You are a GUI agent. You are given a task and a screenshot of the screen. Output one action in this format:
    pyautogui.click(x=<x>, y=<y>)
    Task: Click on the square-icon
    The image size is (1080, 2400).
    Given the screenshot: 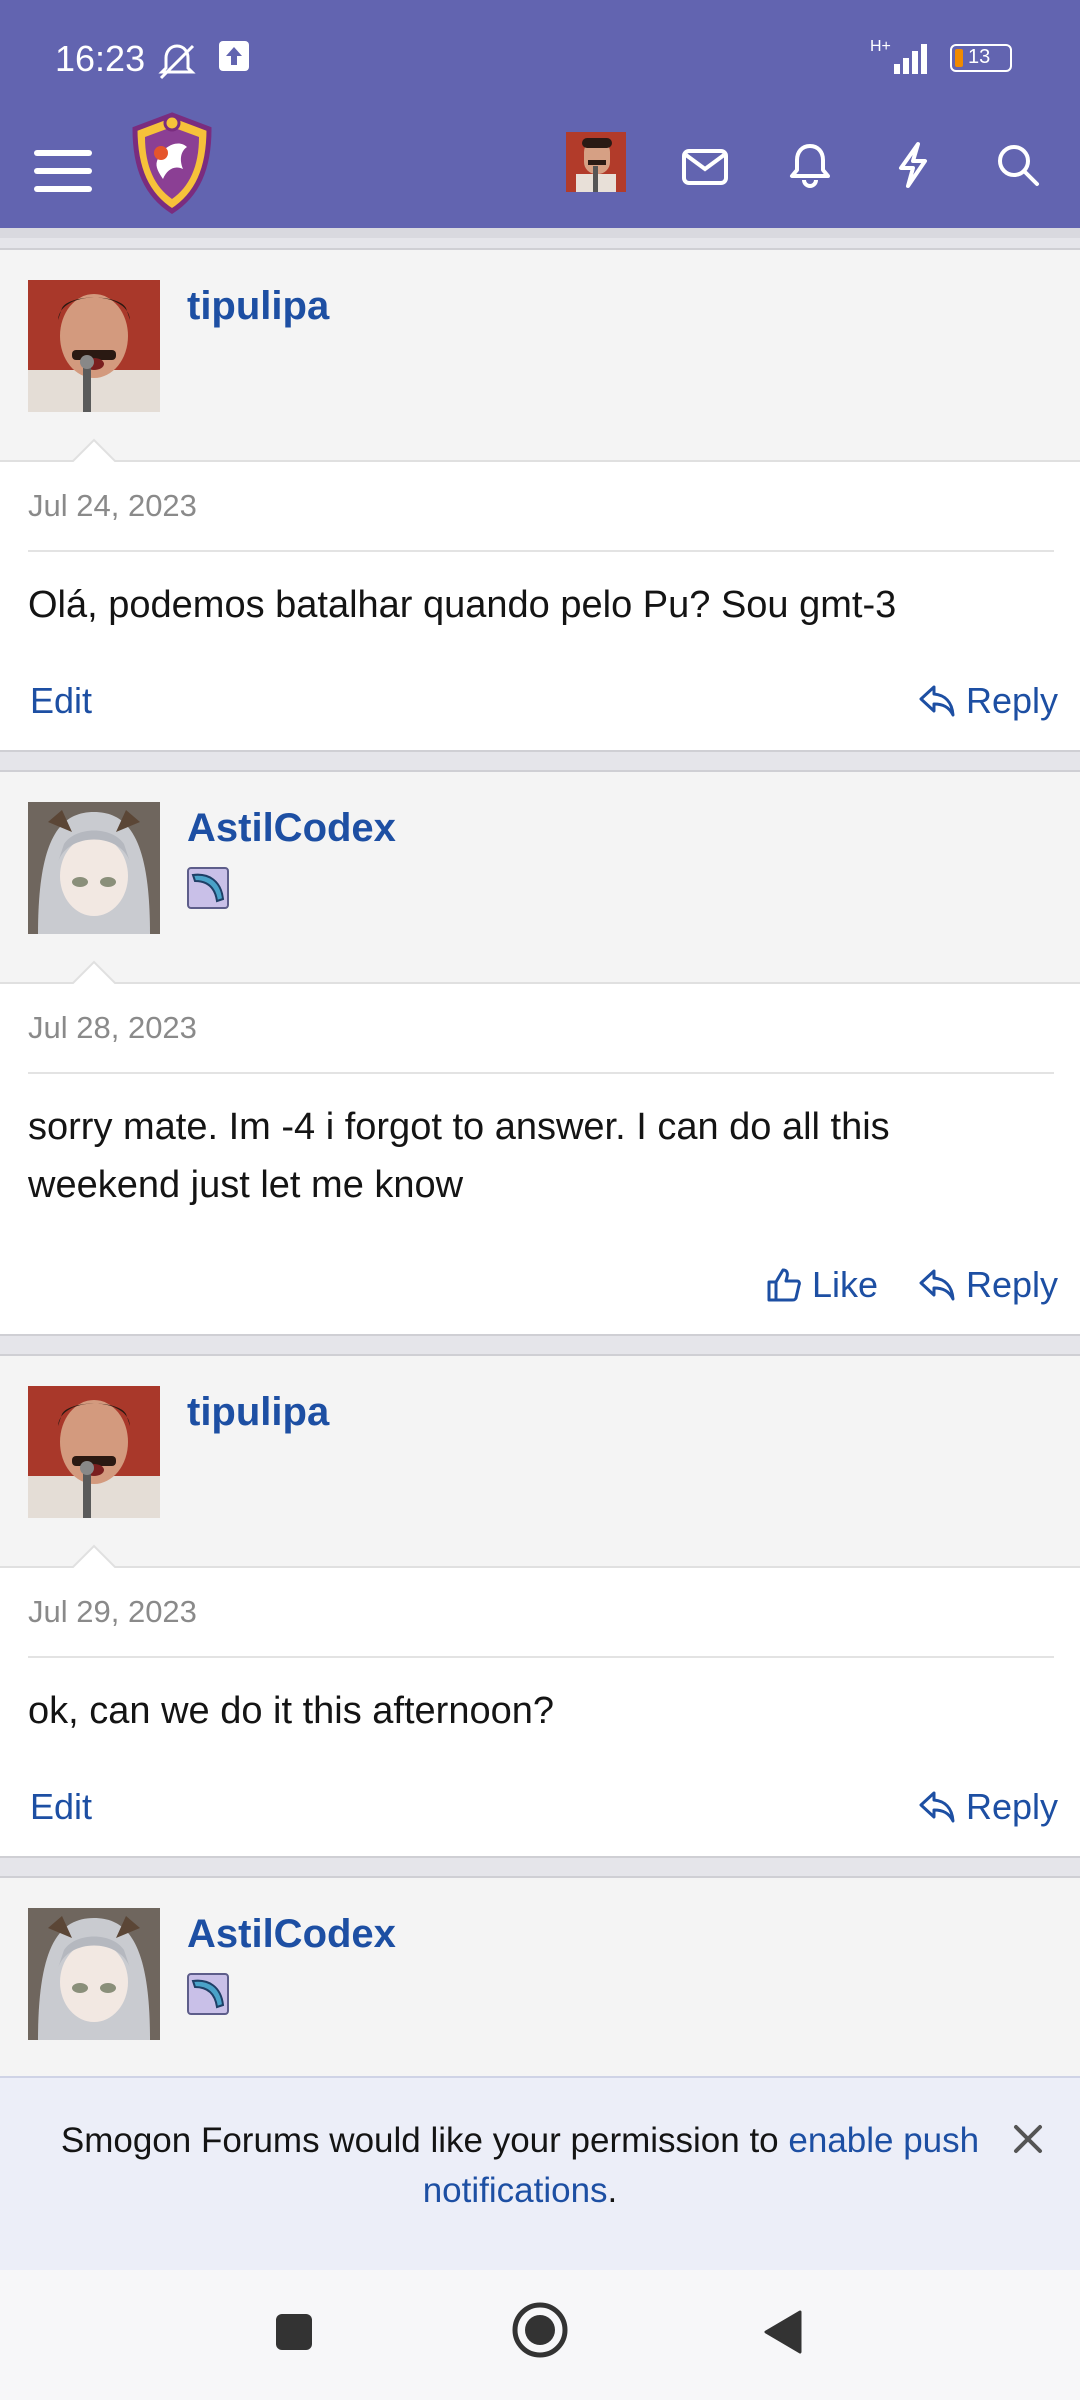 What is the action you would take?
    pyautogui.click(x=294, y=2332)
    